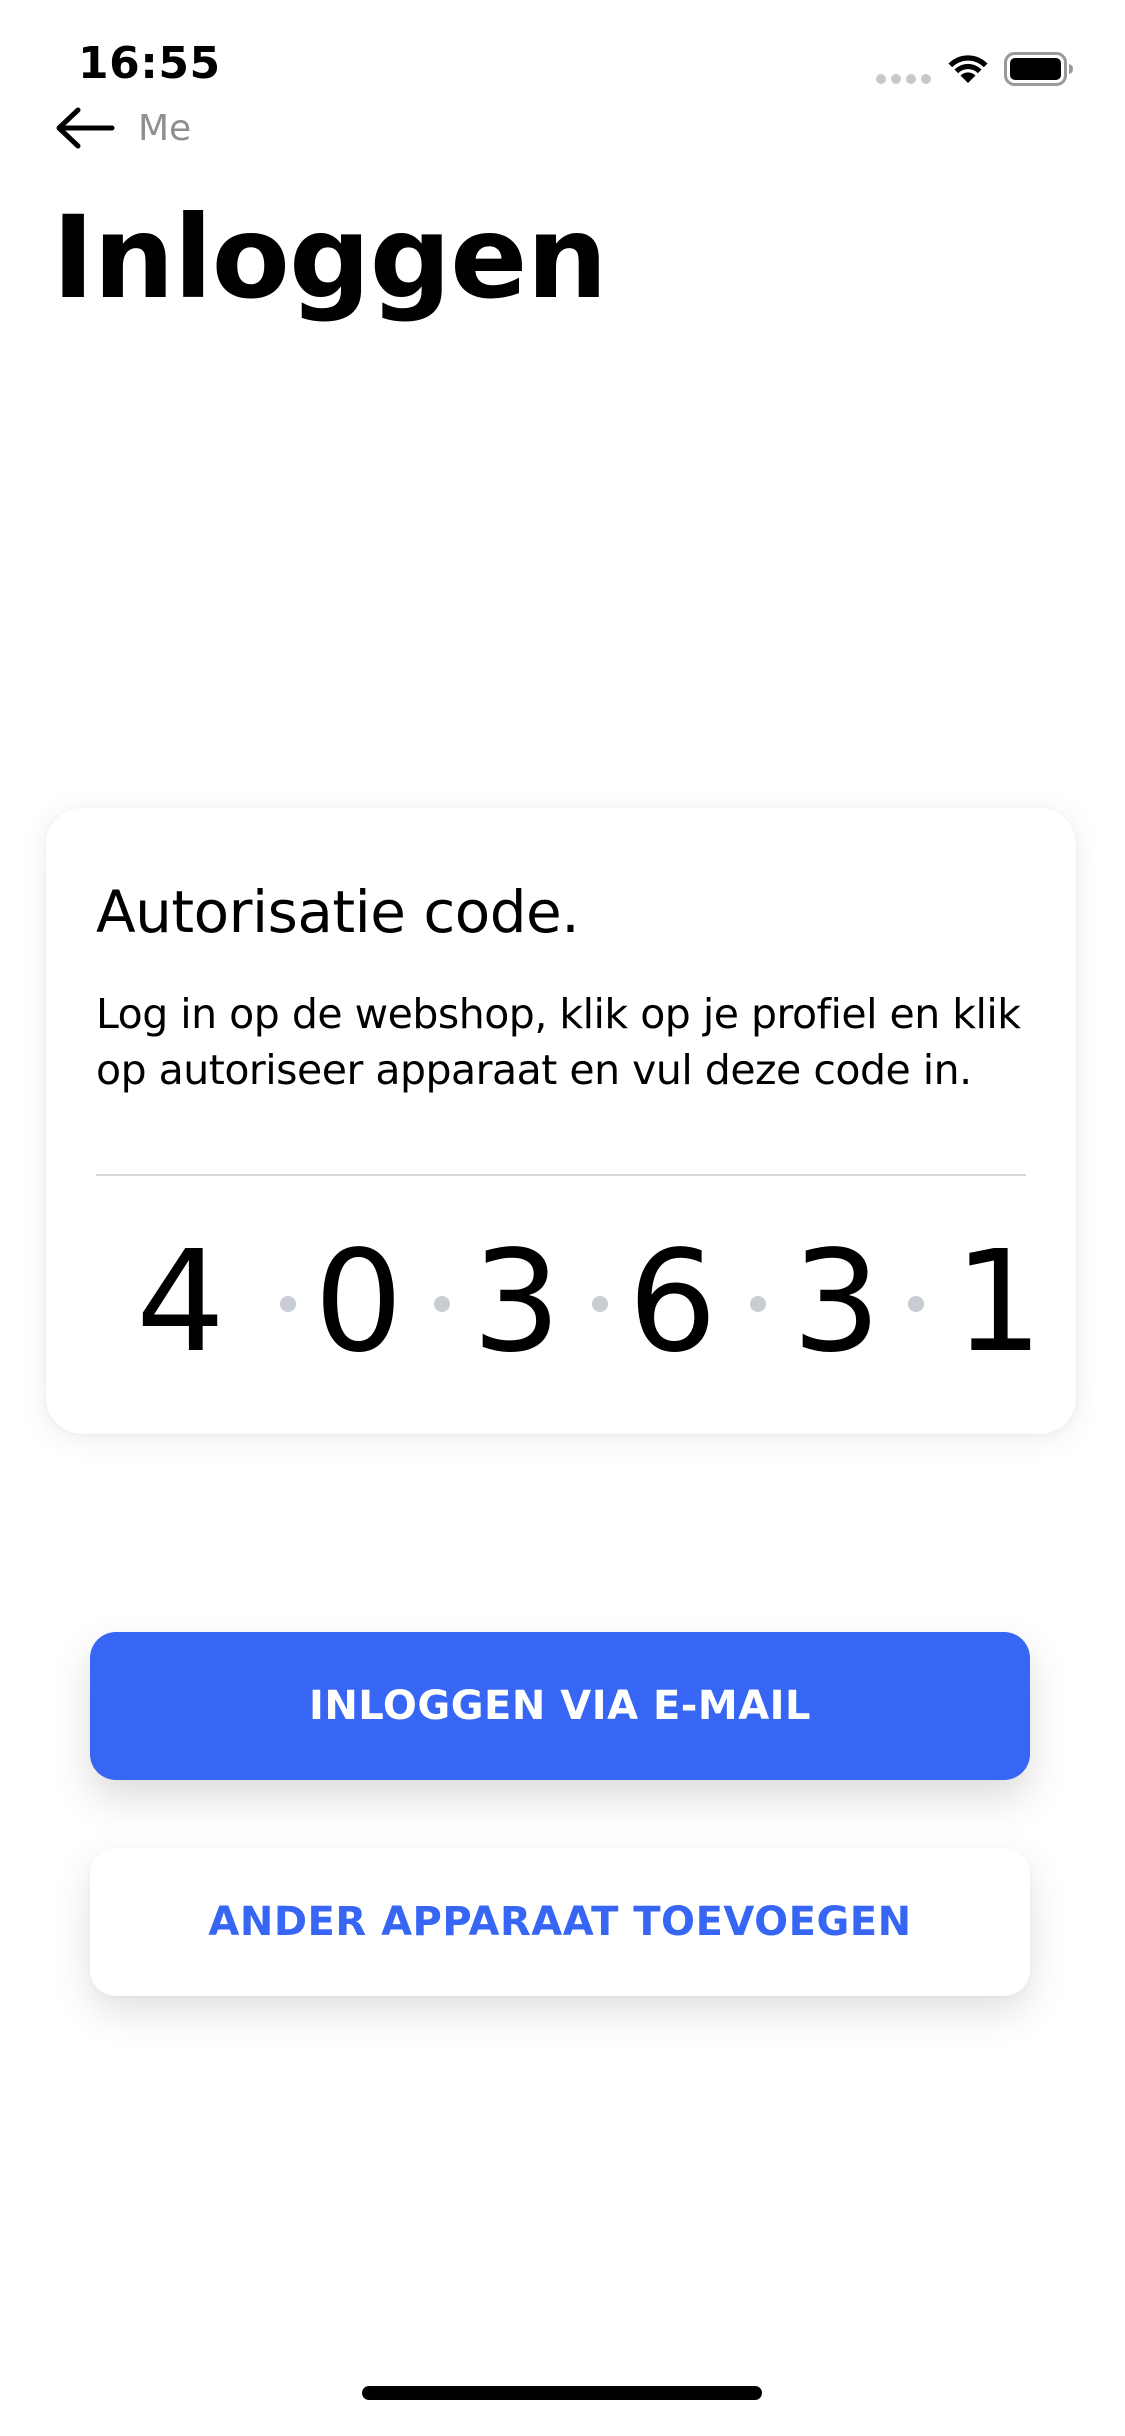 The image size is (1125, 2436). What do you see at coordinates (673, 1302) in the screenshot?
I see `code-digit: 6` at bounding box center [673, 1302].